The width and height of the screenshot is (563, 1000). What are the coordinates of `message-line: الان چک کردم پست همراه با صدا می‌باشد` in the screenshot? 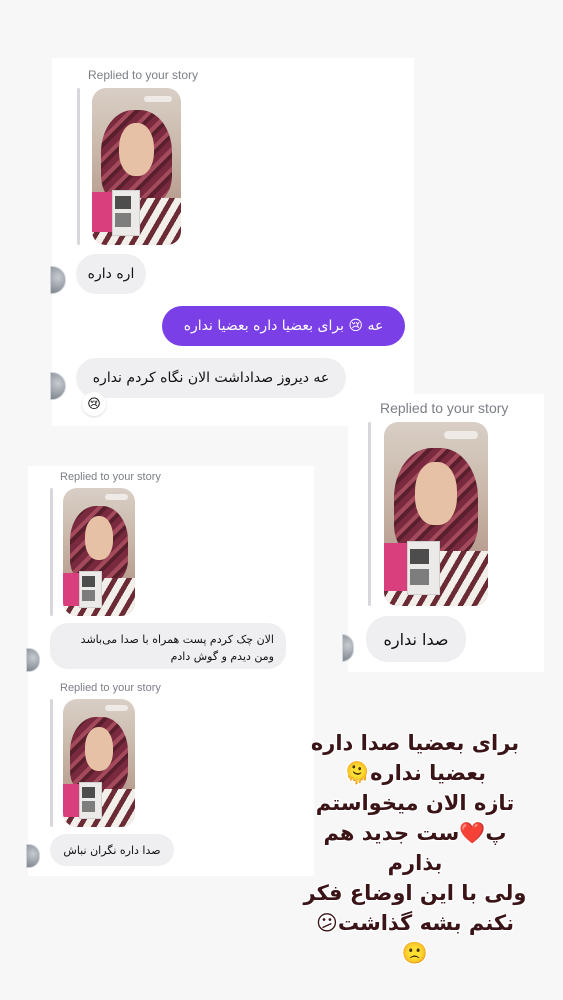 It's located at (177, 639).